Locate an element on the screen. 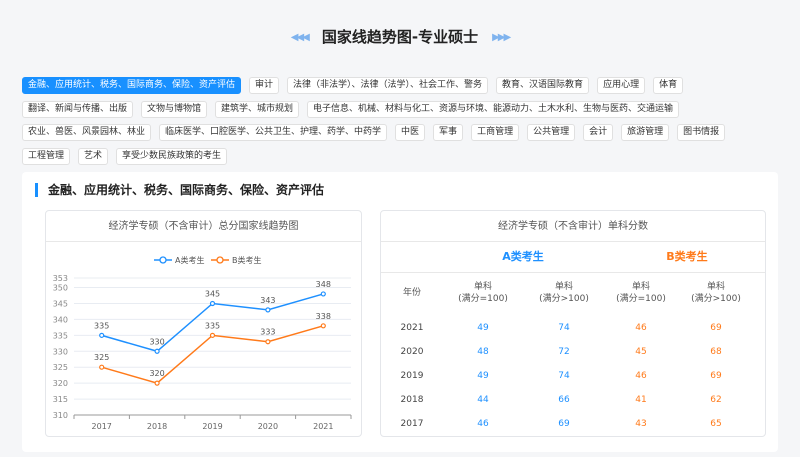 The height and width of the screenshot is (457, 800). category-tag: 工商管理 is located at coordinates (495, 132).